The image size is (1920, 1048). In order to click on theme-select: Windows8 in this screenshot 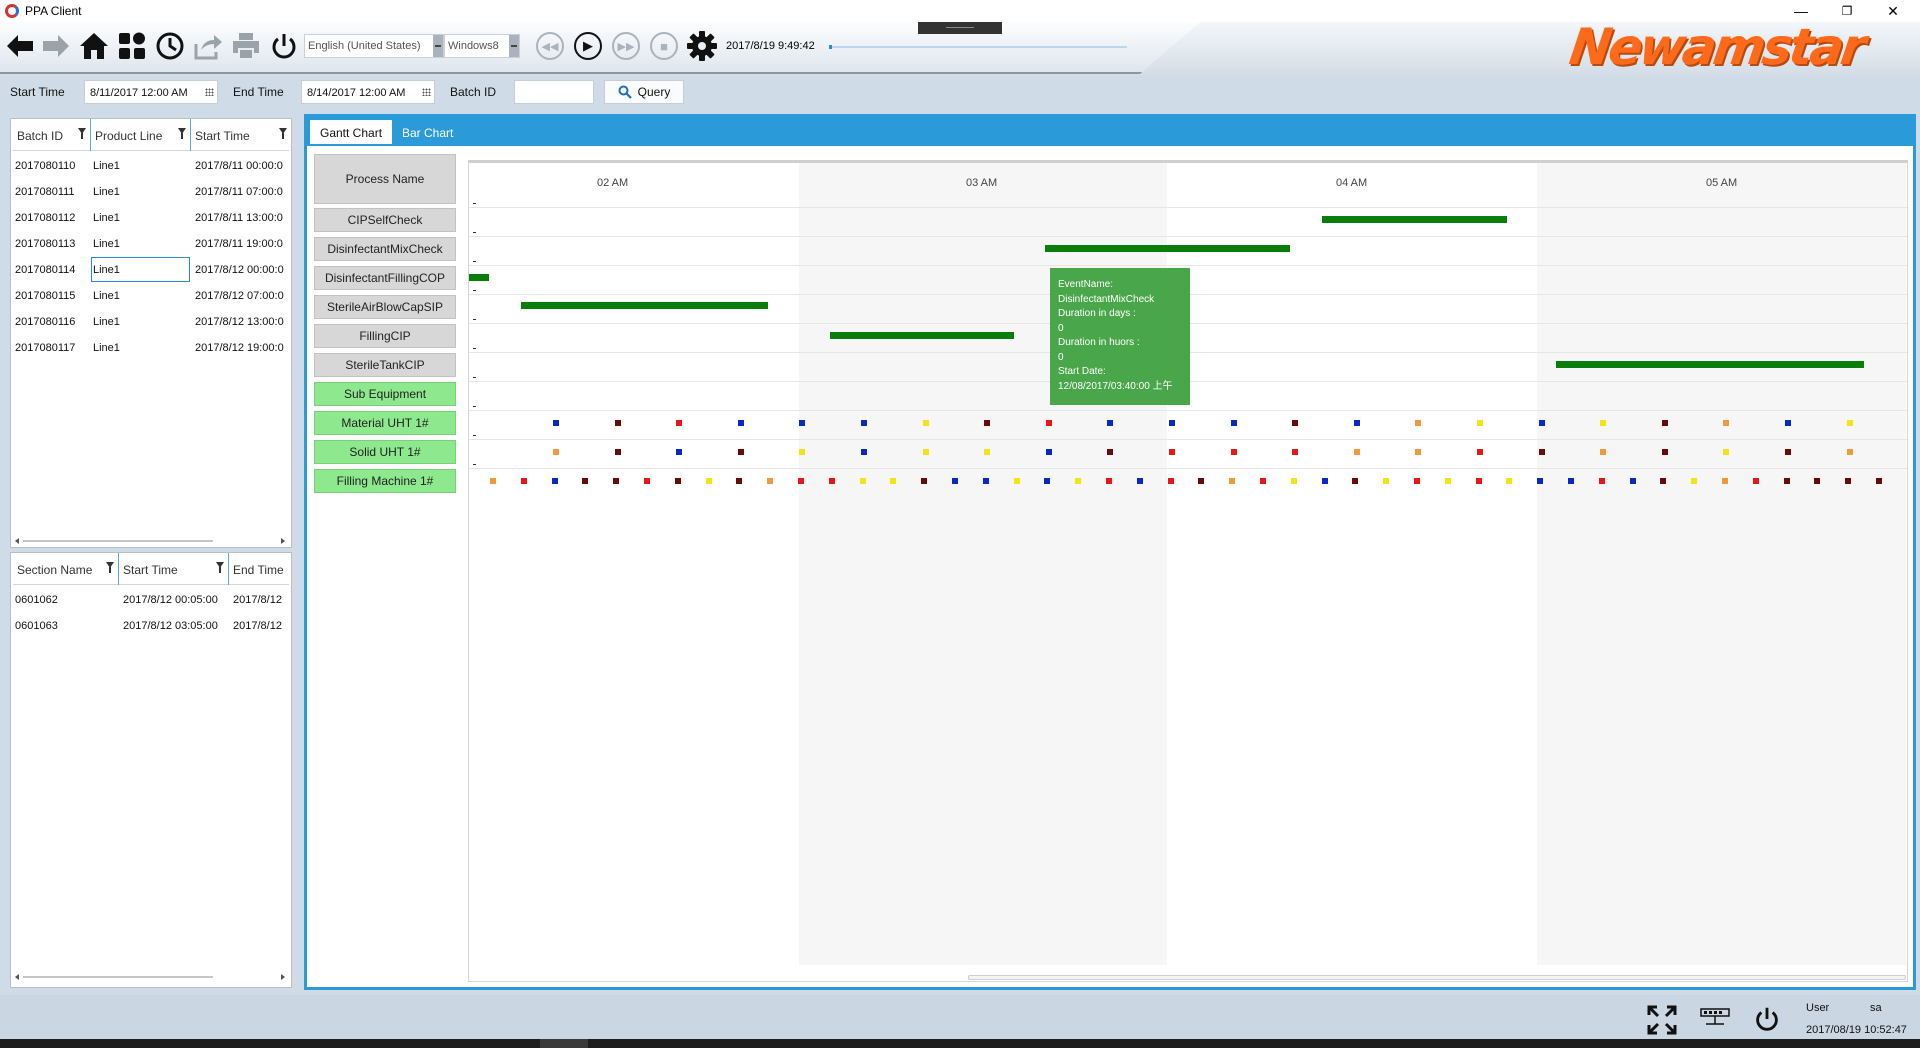, I will do `click(482, 46)`.